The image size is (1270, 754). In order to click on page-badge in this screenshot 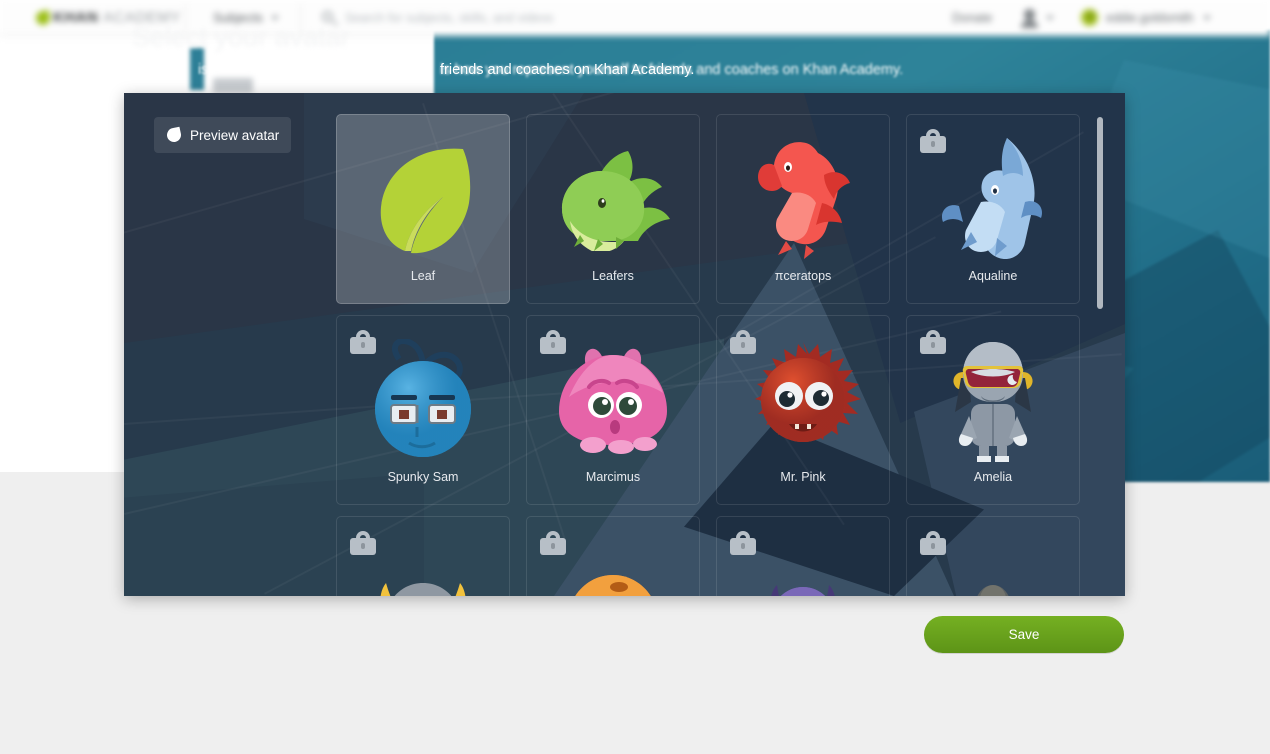, I will do `click(233, 85)`.